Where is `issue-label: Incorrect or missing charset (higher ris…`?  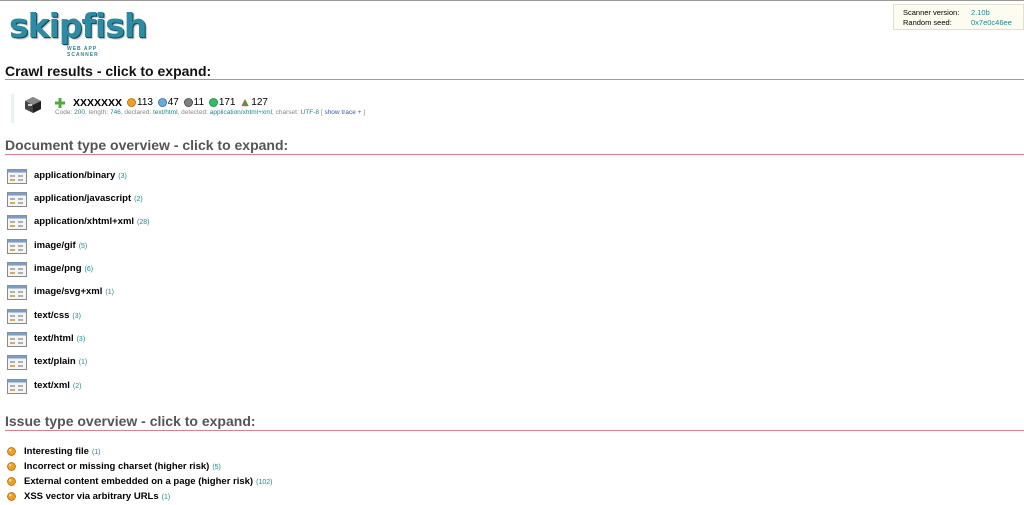 issue-label: Incorrect or missing charset (higher ris… is located at coordinates (122, 466).